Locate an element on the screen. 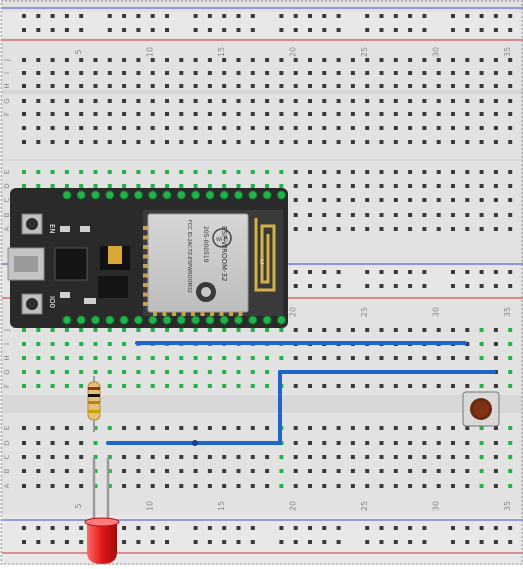 Image resolution: width=523 pixels, height=569 pixels. push-button is located at coordinates (481, 409).